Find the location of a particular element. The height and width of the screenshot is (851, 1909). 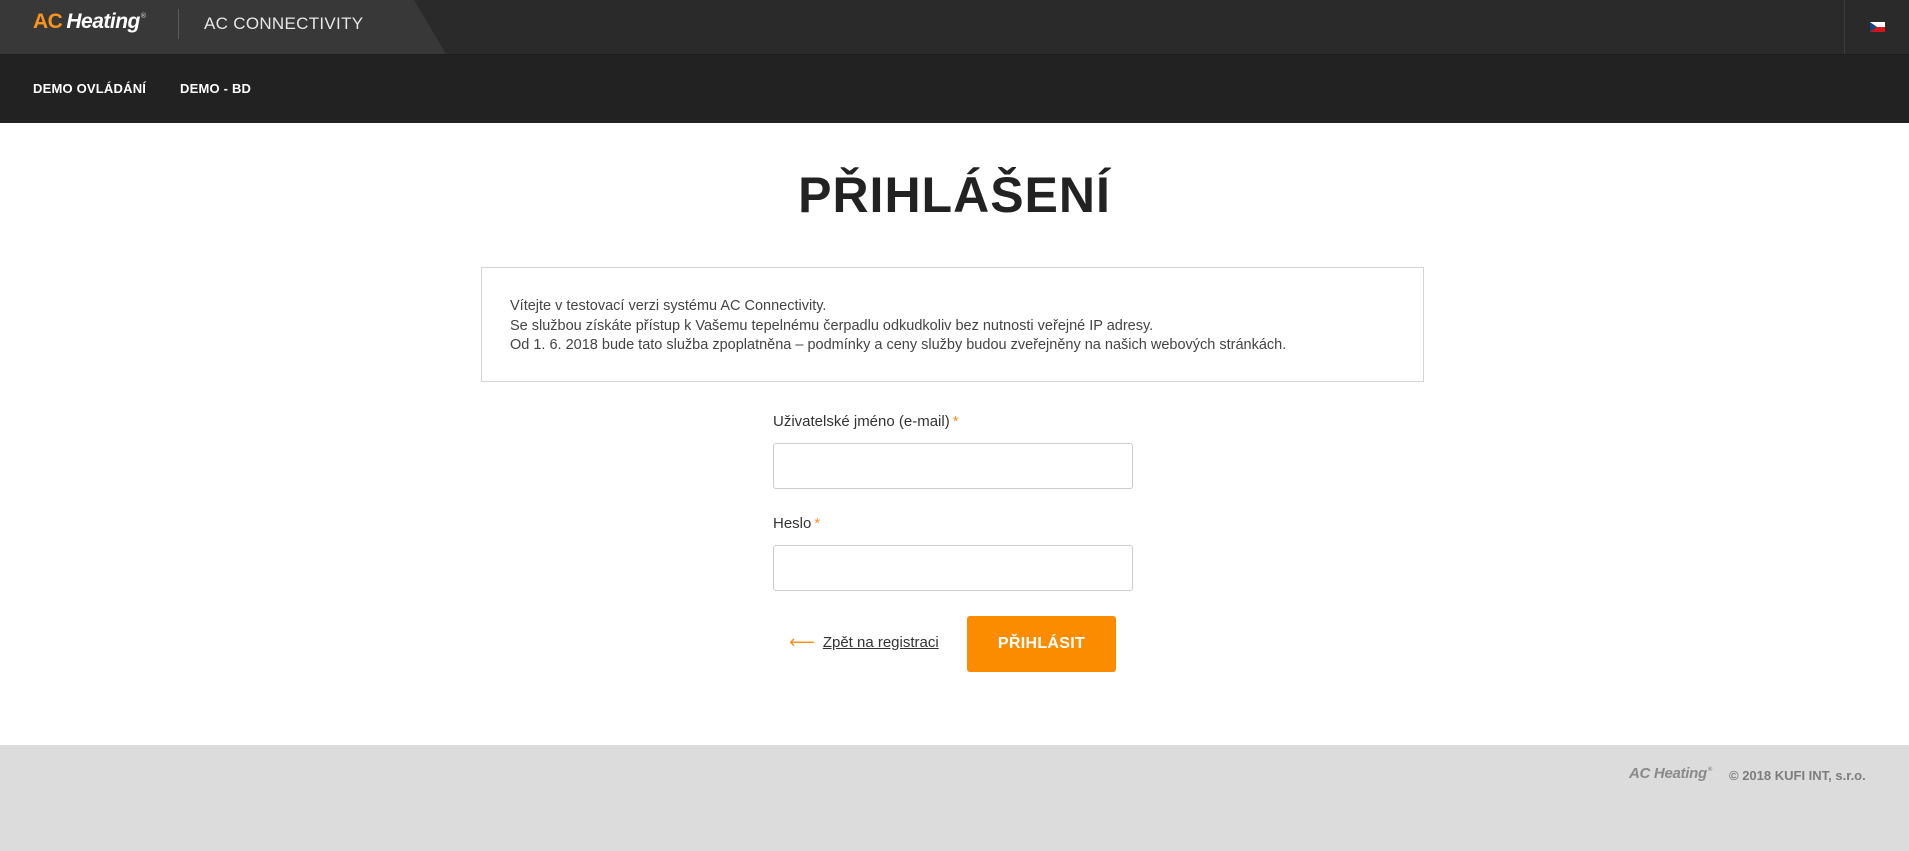

footer-logo-registered-mark: ® is located at coordinates (1709, 770).